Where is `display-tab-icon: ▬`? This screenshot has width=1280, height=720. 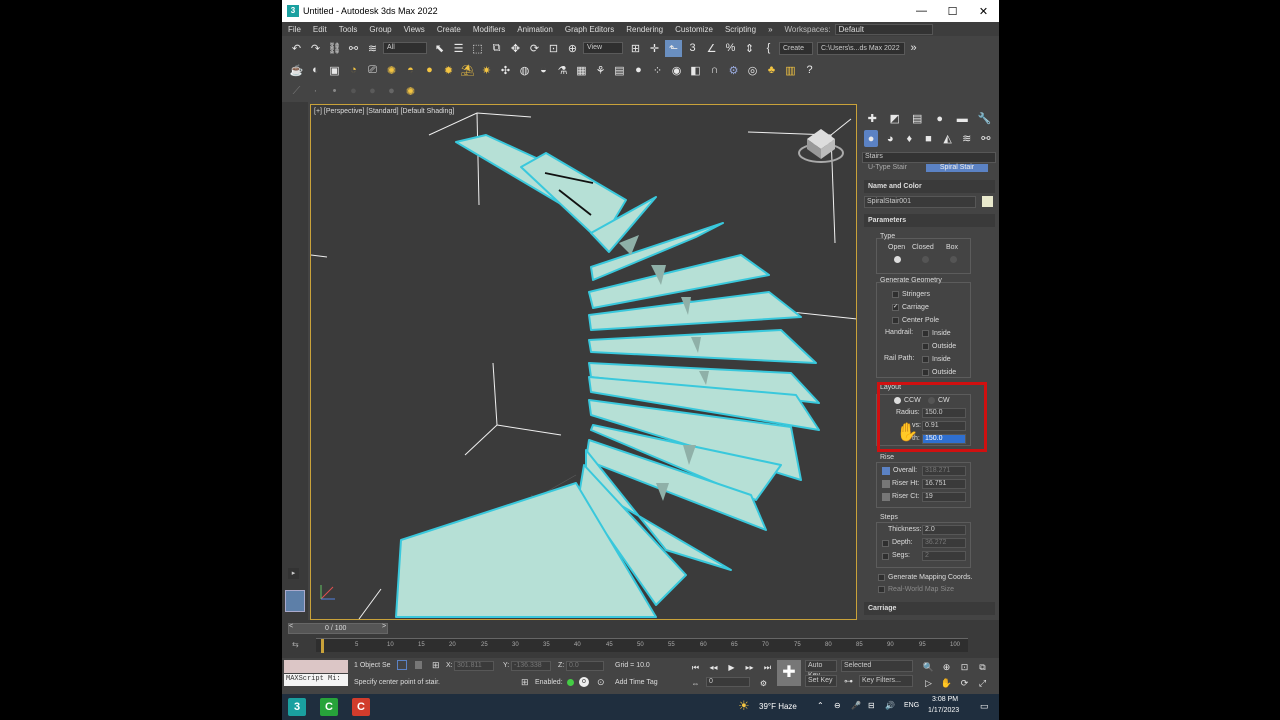
display-tab-icon: ▬ is located at coordinates (962, 118).